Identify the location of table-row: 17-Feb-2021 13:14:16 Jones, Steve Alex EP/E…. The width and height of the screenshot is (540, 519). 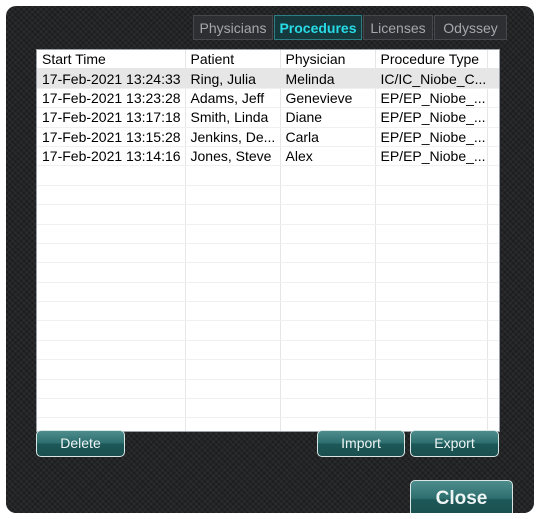
(268, 156).